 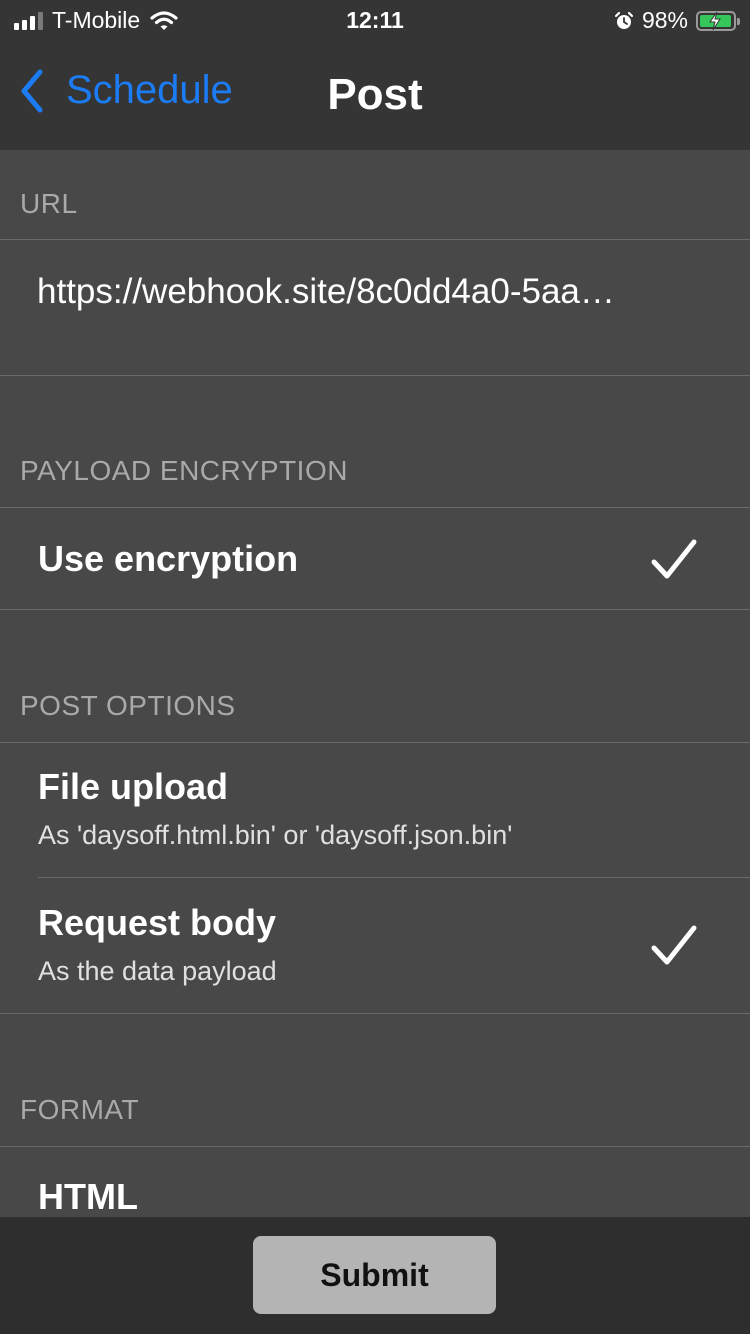 I want to click on request-body-row, so click(x=375, y=945).